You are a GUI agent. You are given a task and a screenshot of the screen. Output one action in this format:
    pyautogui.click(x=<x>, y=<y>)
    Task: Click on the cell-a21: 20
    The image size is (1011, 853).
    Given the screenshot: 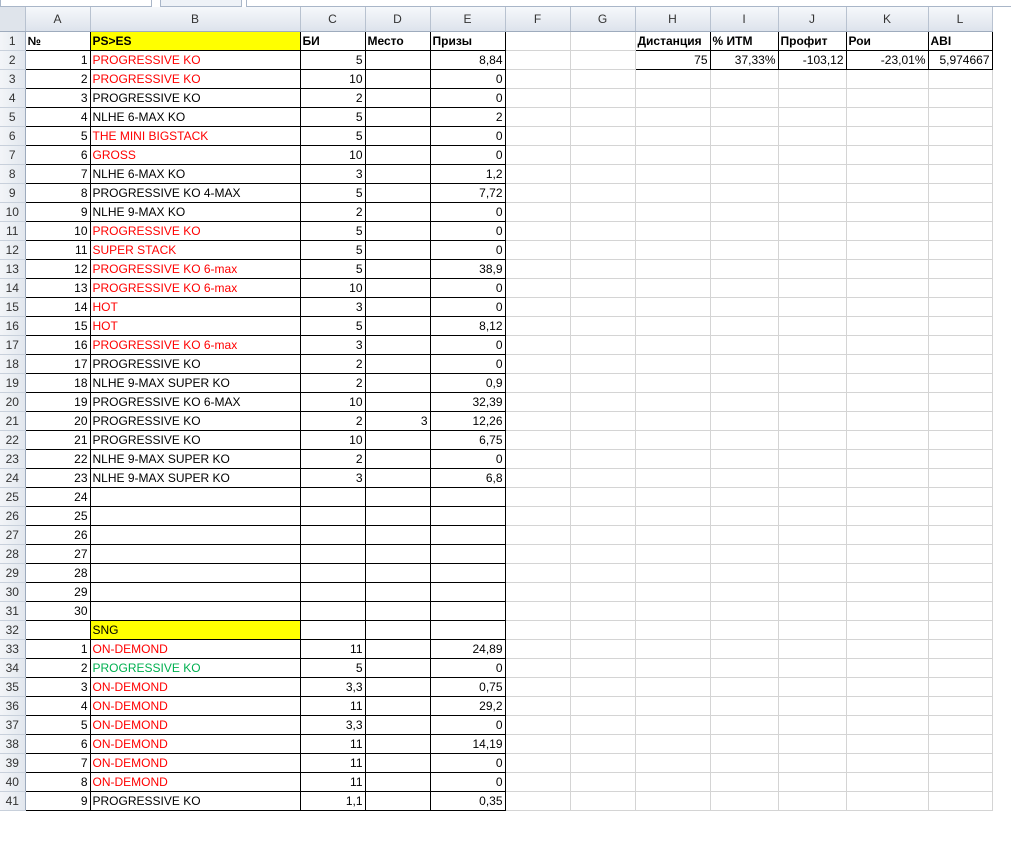 What is the action you would take?
    pyautogui.click(x=57, y=420)
    